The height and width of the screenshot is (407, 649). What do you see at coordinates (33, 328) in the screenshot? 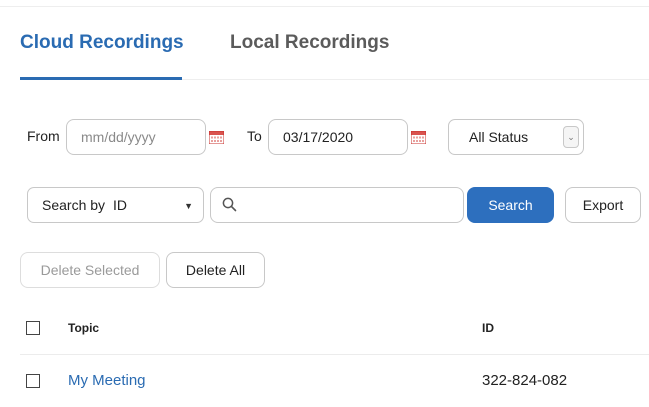
I see `select-all-checkbox` at bounding box center [33, 328].